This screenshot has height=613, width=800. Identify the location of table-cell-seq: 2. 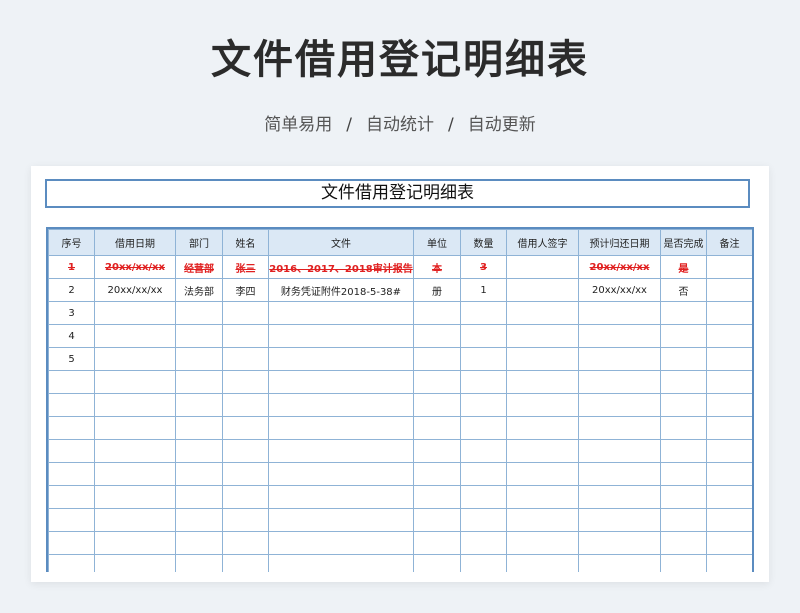
(71, 290).